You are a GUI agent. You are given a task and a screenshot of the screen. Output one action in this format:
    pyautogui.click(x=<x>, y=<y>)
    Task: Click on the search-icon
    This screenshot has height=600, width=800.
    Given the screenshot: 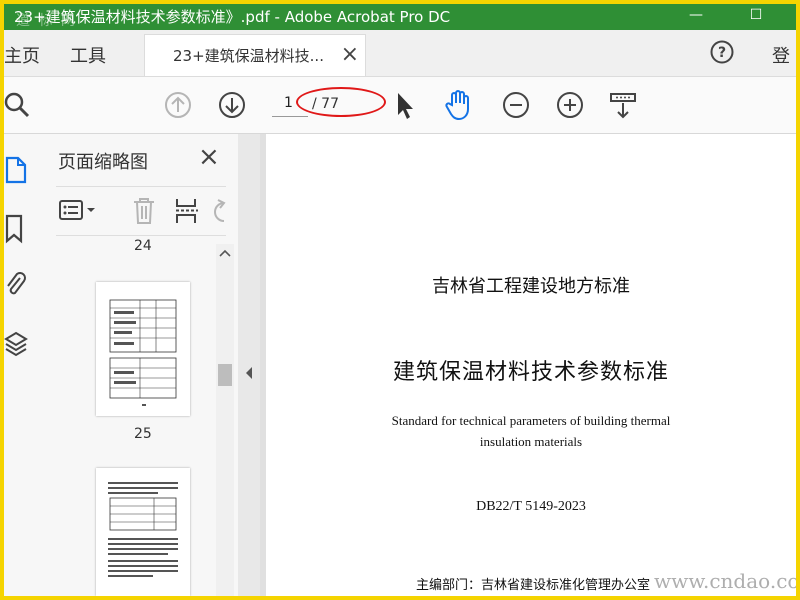 What is the action you would take?
    pyautogui.click(x=18, y=105)
    